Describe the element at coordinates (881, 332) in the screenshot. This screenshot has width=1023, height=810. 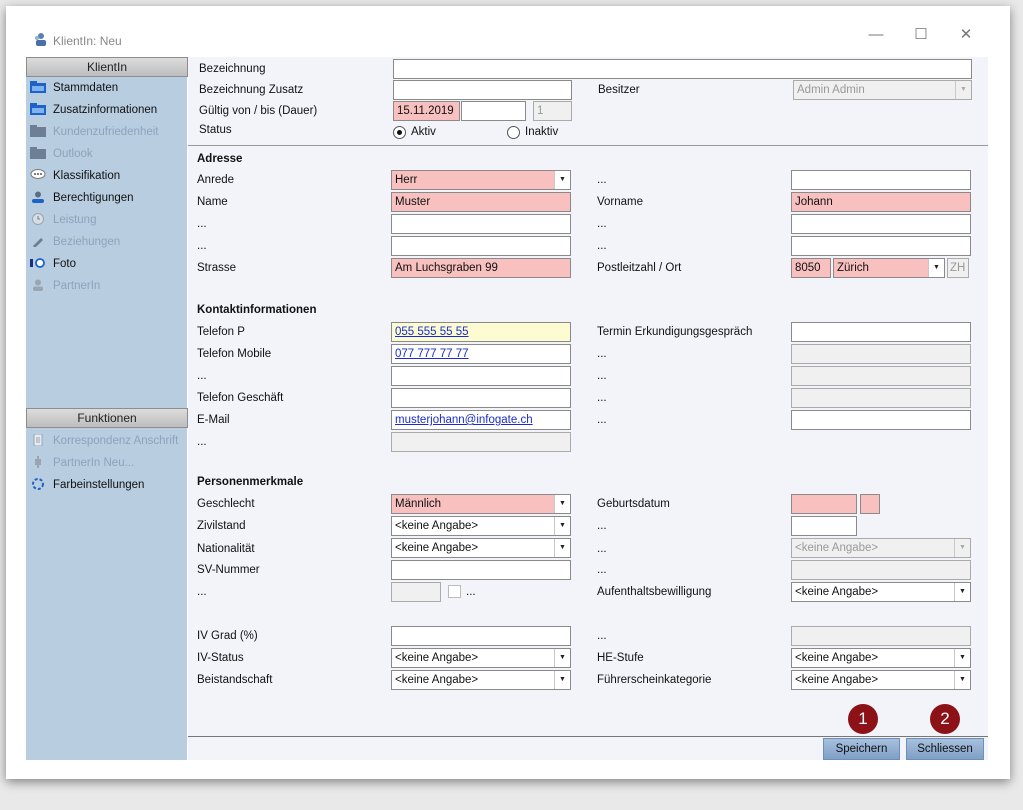
I see `termin-input` at that location.